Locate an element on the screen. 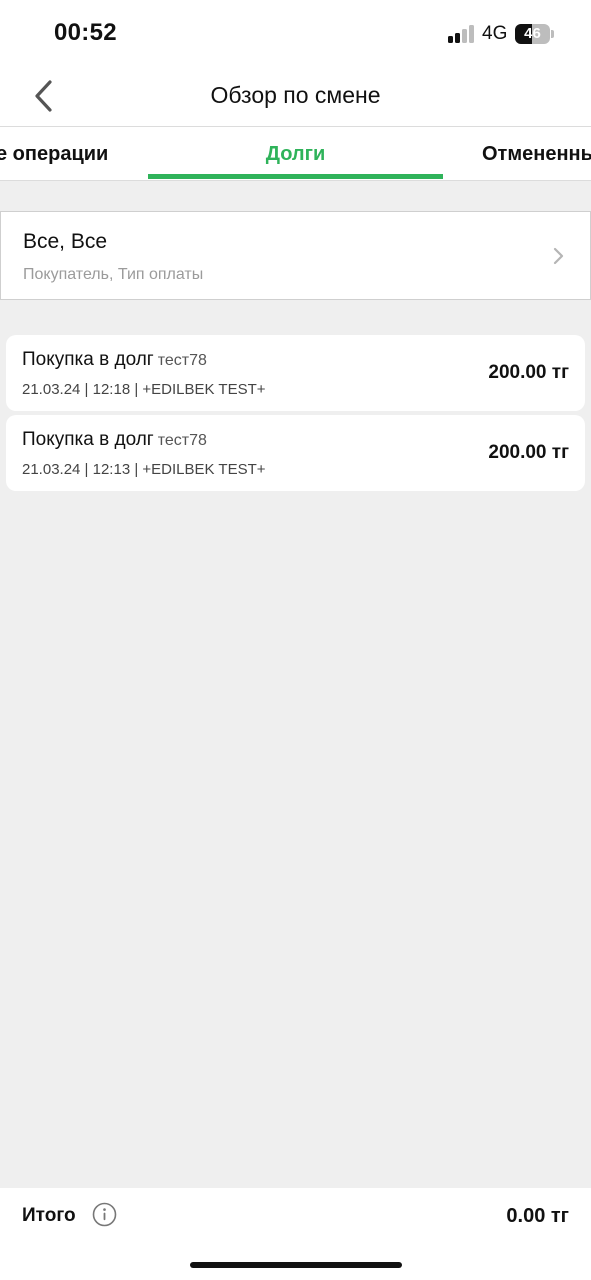 This screenshot has height=1280, width=591. battery-icon: 46 is located at coordinates (532, 34).